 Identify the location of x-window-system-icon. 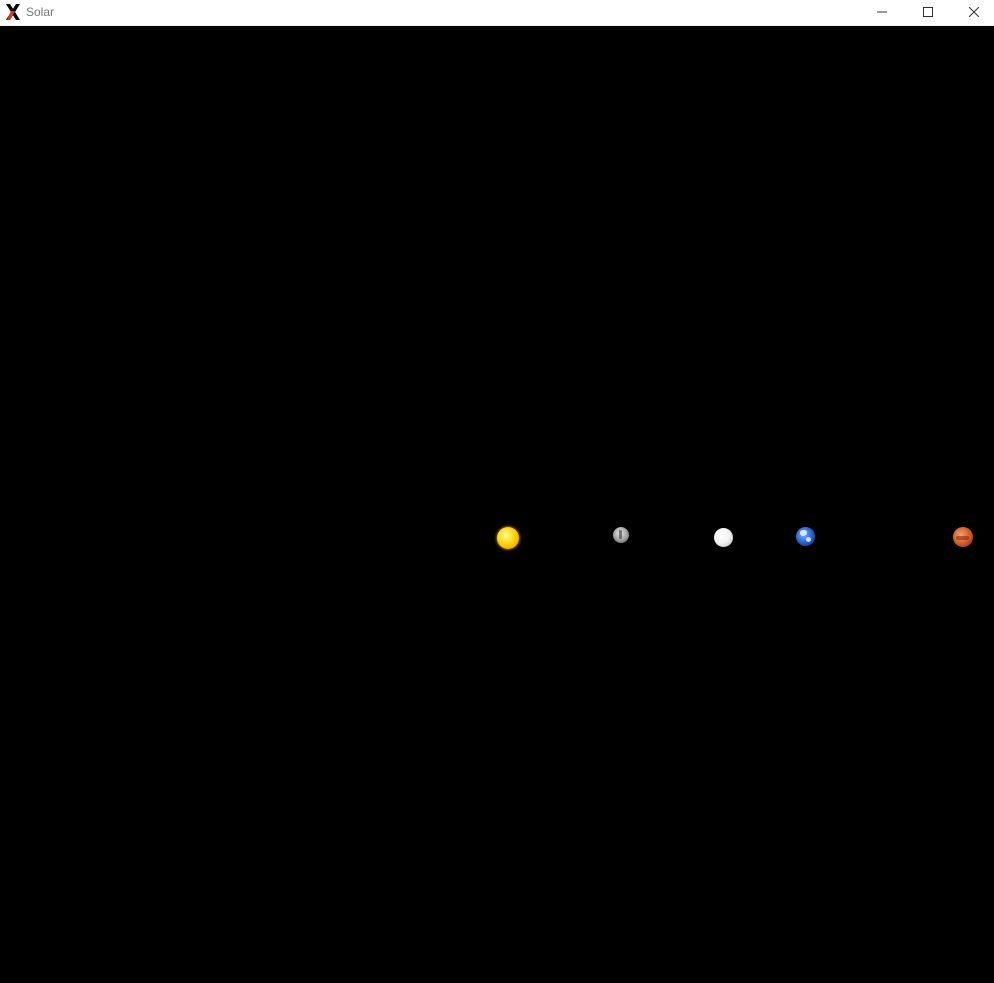
(13, 12).